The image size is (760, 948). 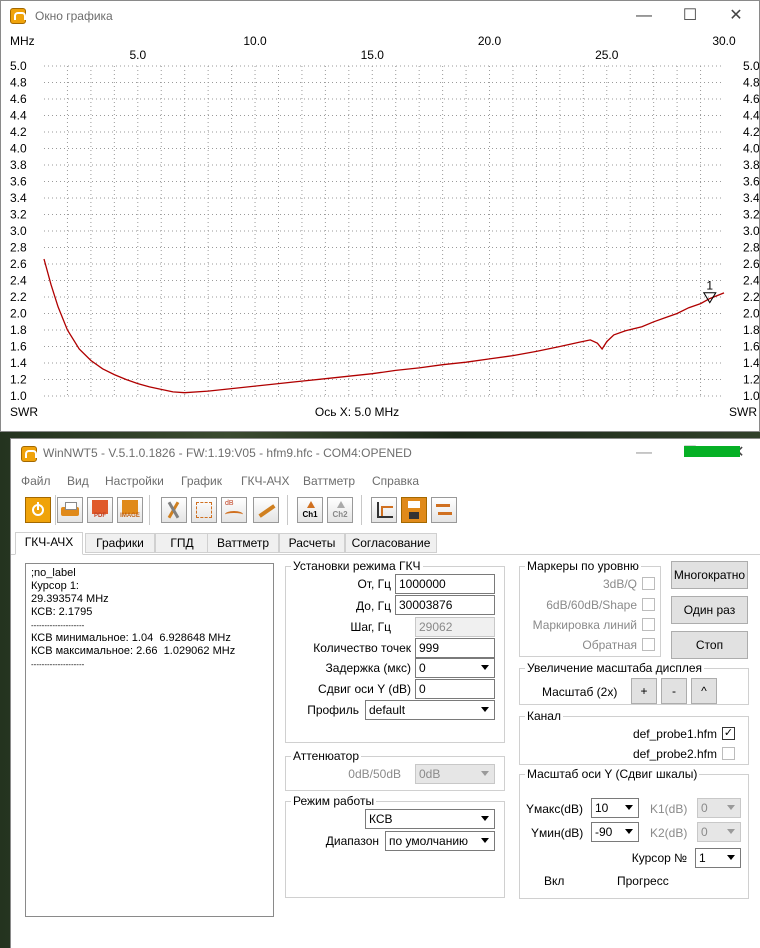 I want to click on tab-wattmeter: Ваттметр, so click(x=243, y=543).